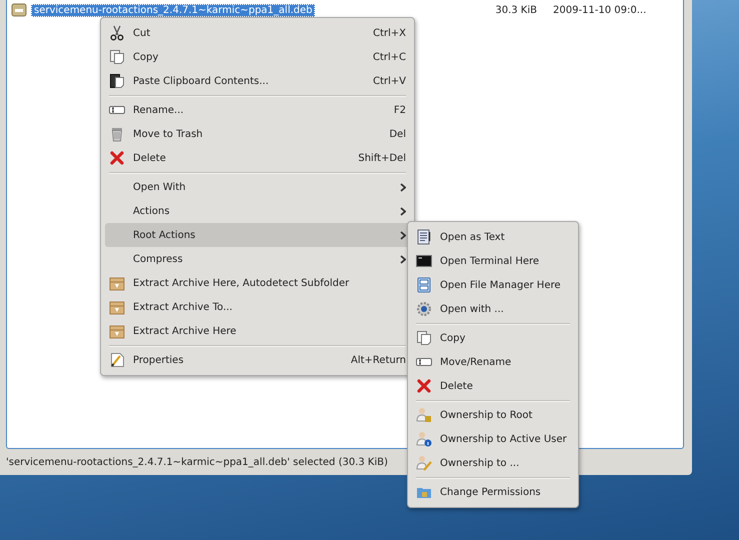 The image size is (739, 540). Describe the element at coordinates (381, 158) in the screenshot. I see `shortcut-label: Shift+Del` at that location.